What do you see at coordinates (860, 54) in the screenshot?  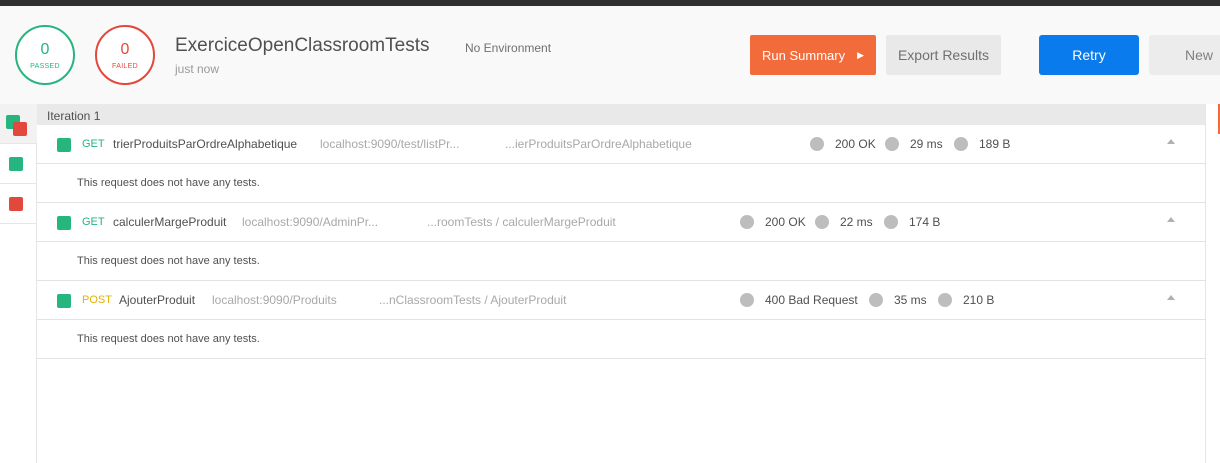 I see `play-icon: ▶` at bounding box center [860, 54].